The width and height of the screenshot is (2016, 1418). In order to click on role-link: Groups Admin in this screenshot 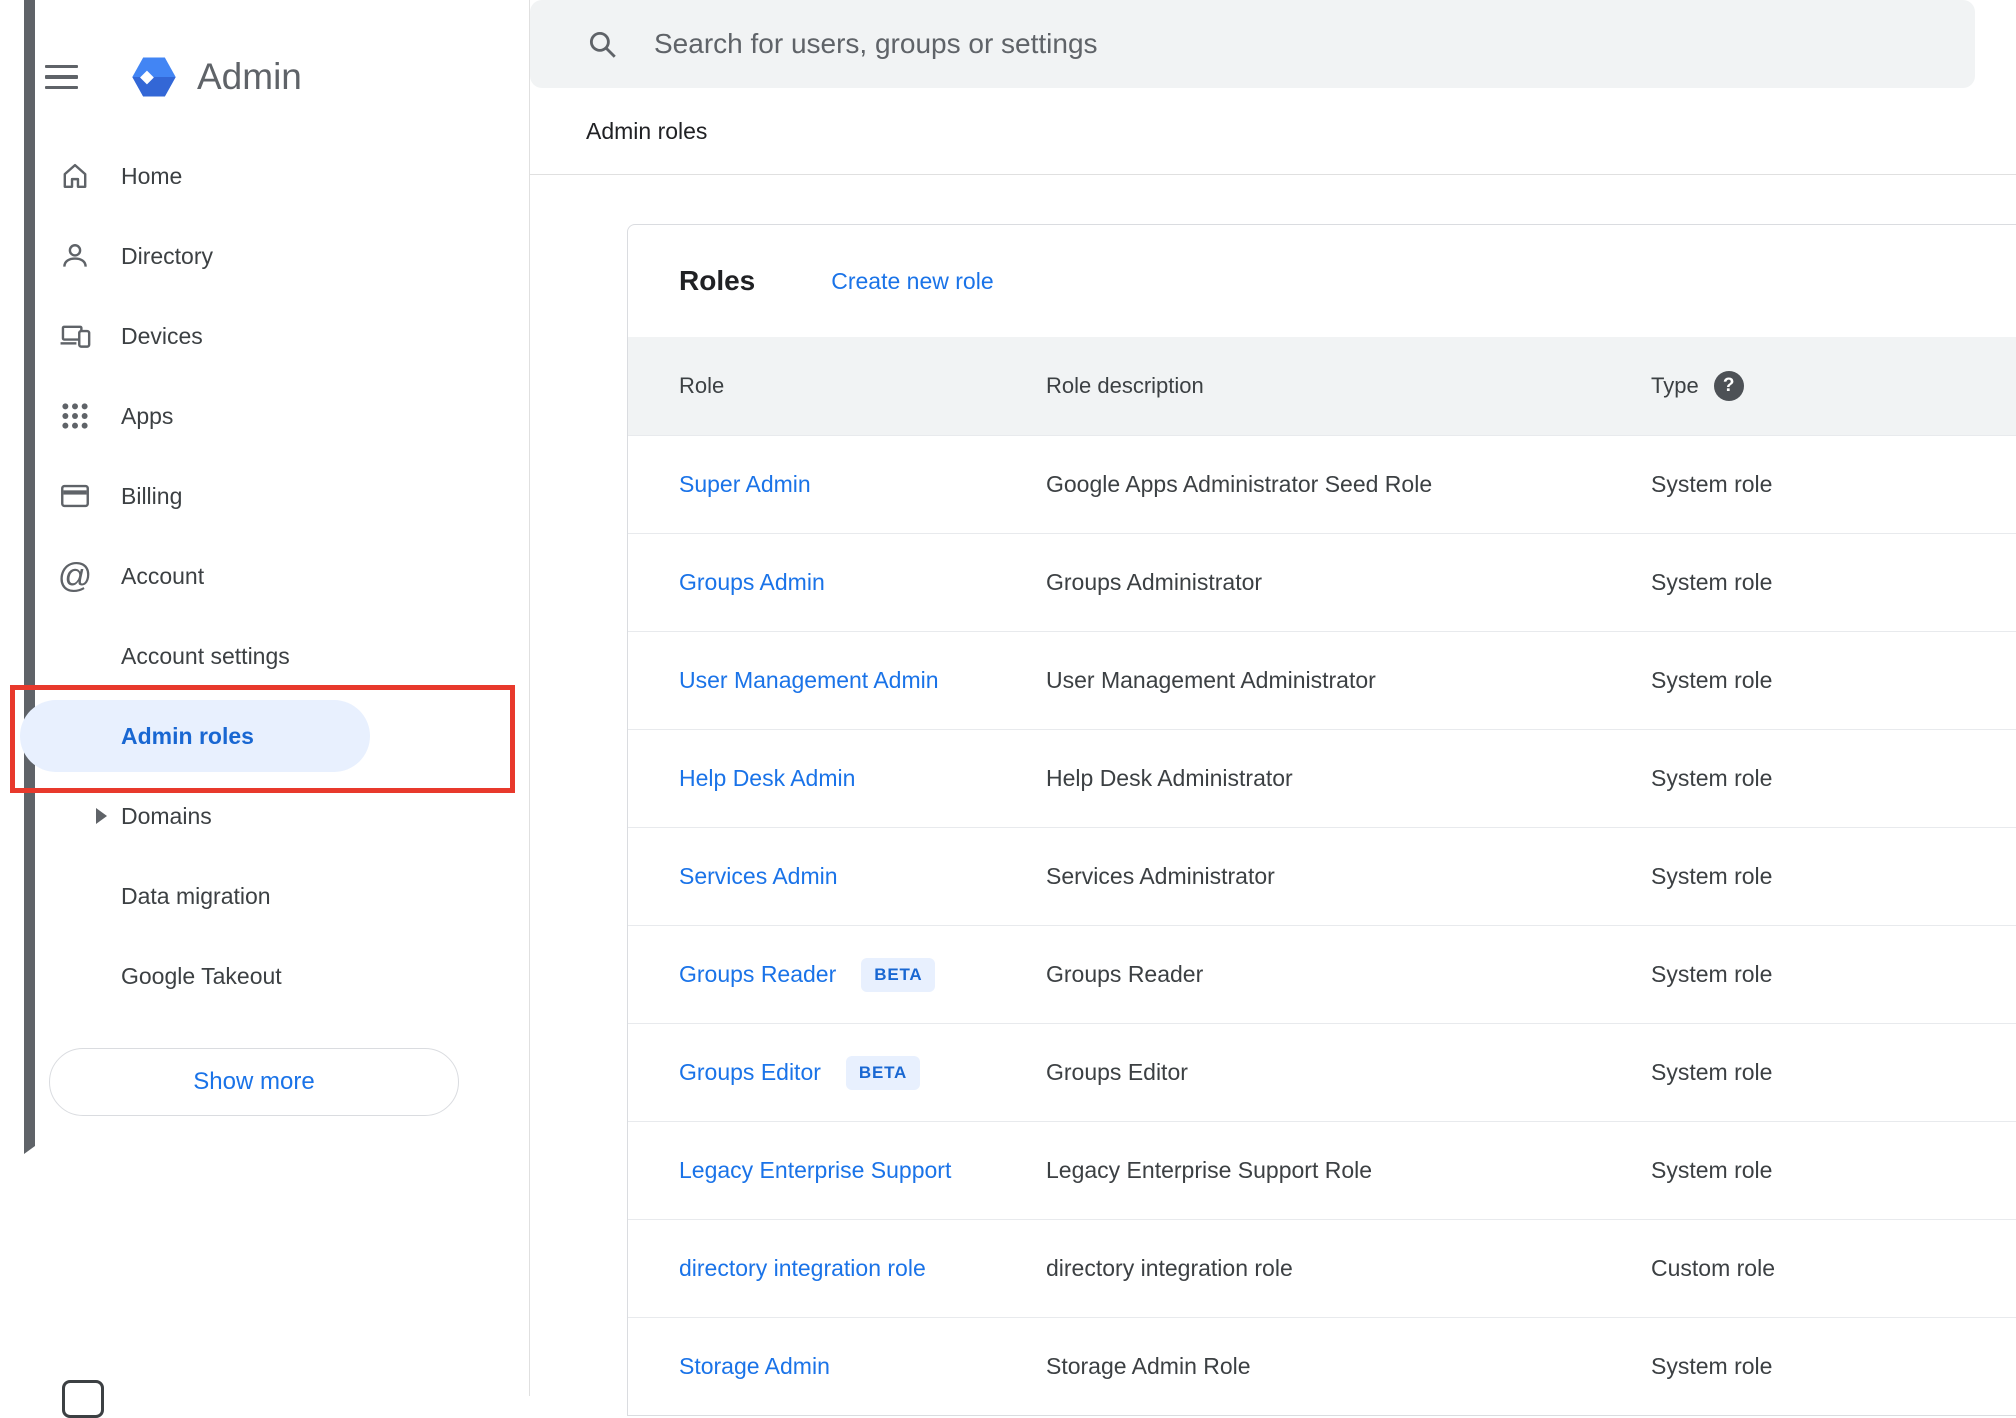, I will do `click(752, 582)`.